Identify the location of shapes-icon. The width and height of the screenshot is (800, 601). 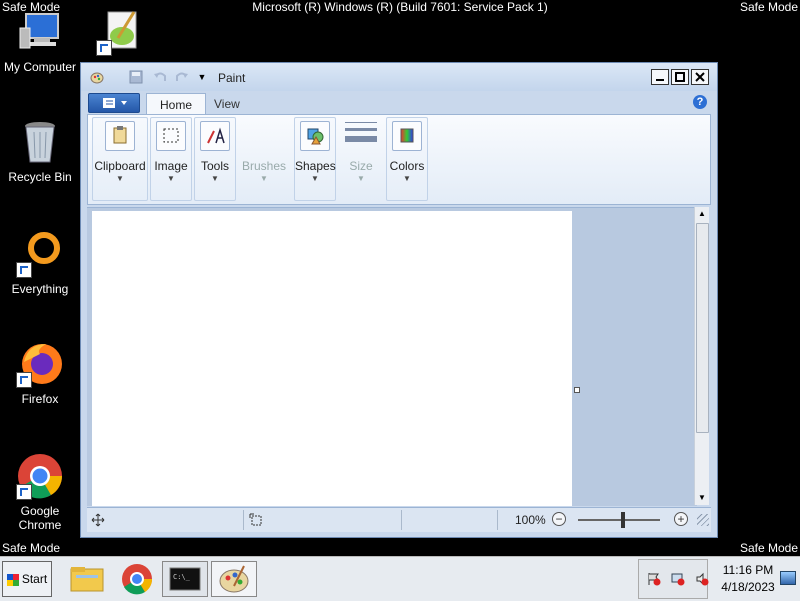
(315, 136).